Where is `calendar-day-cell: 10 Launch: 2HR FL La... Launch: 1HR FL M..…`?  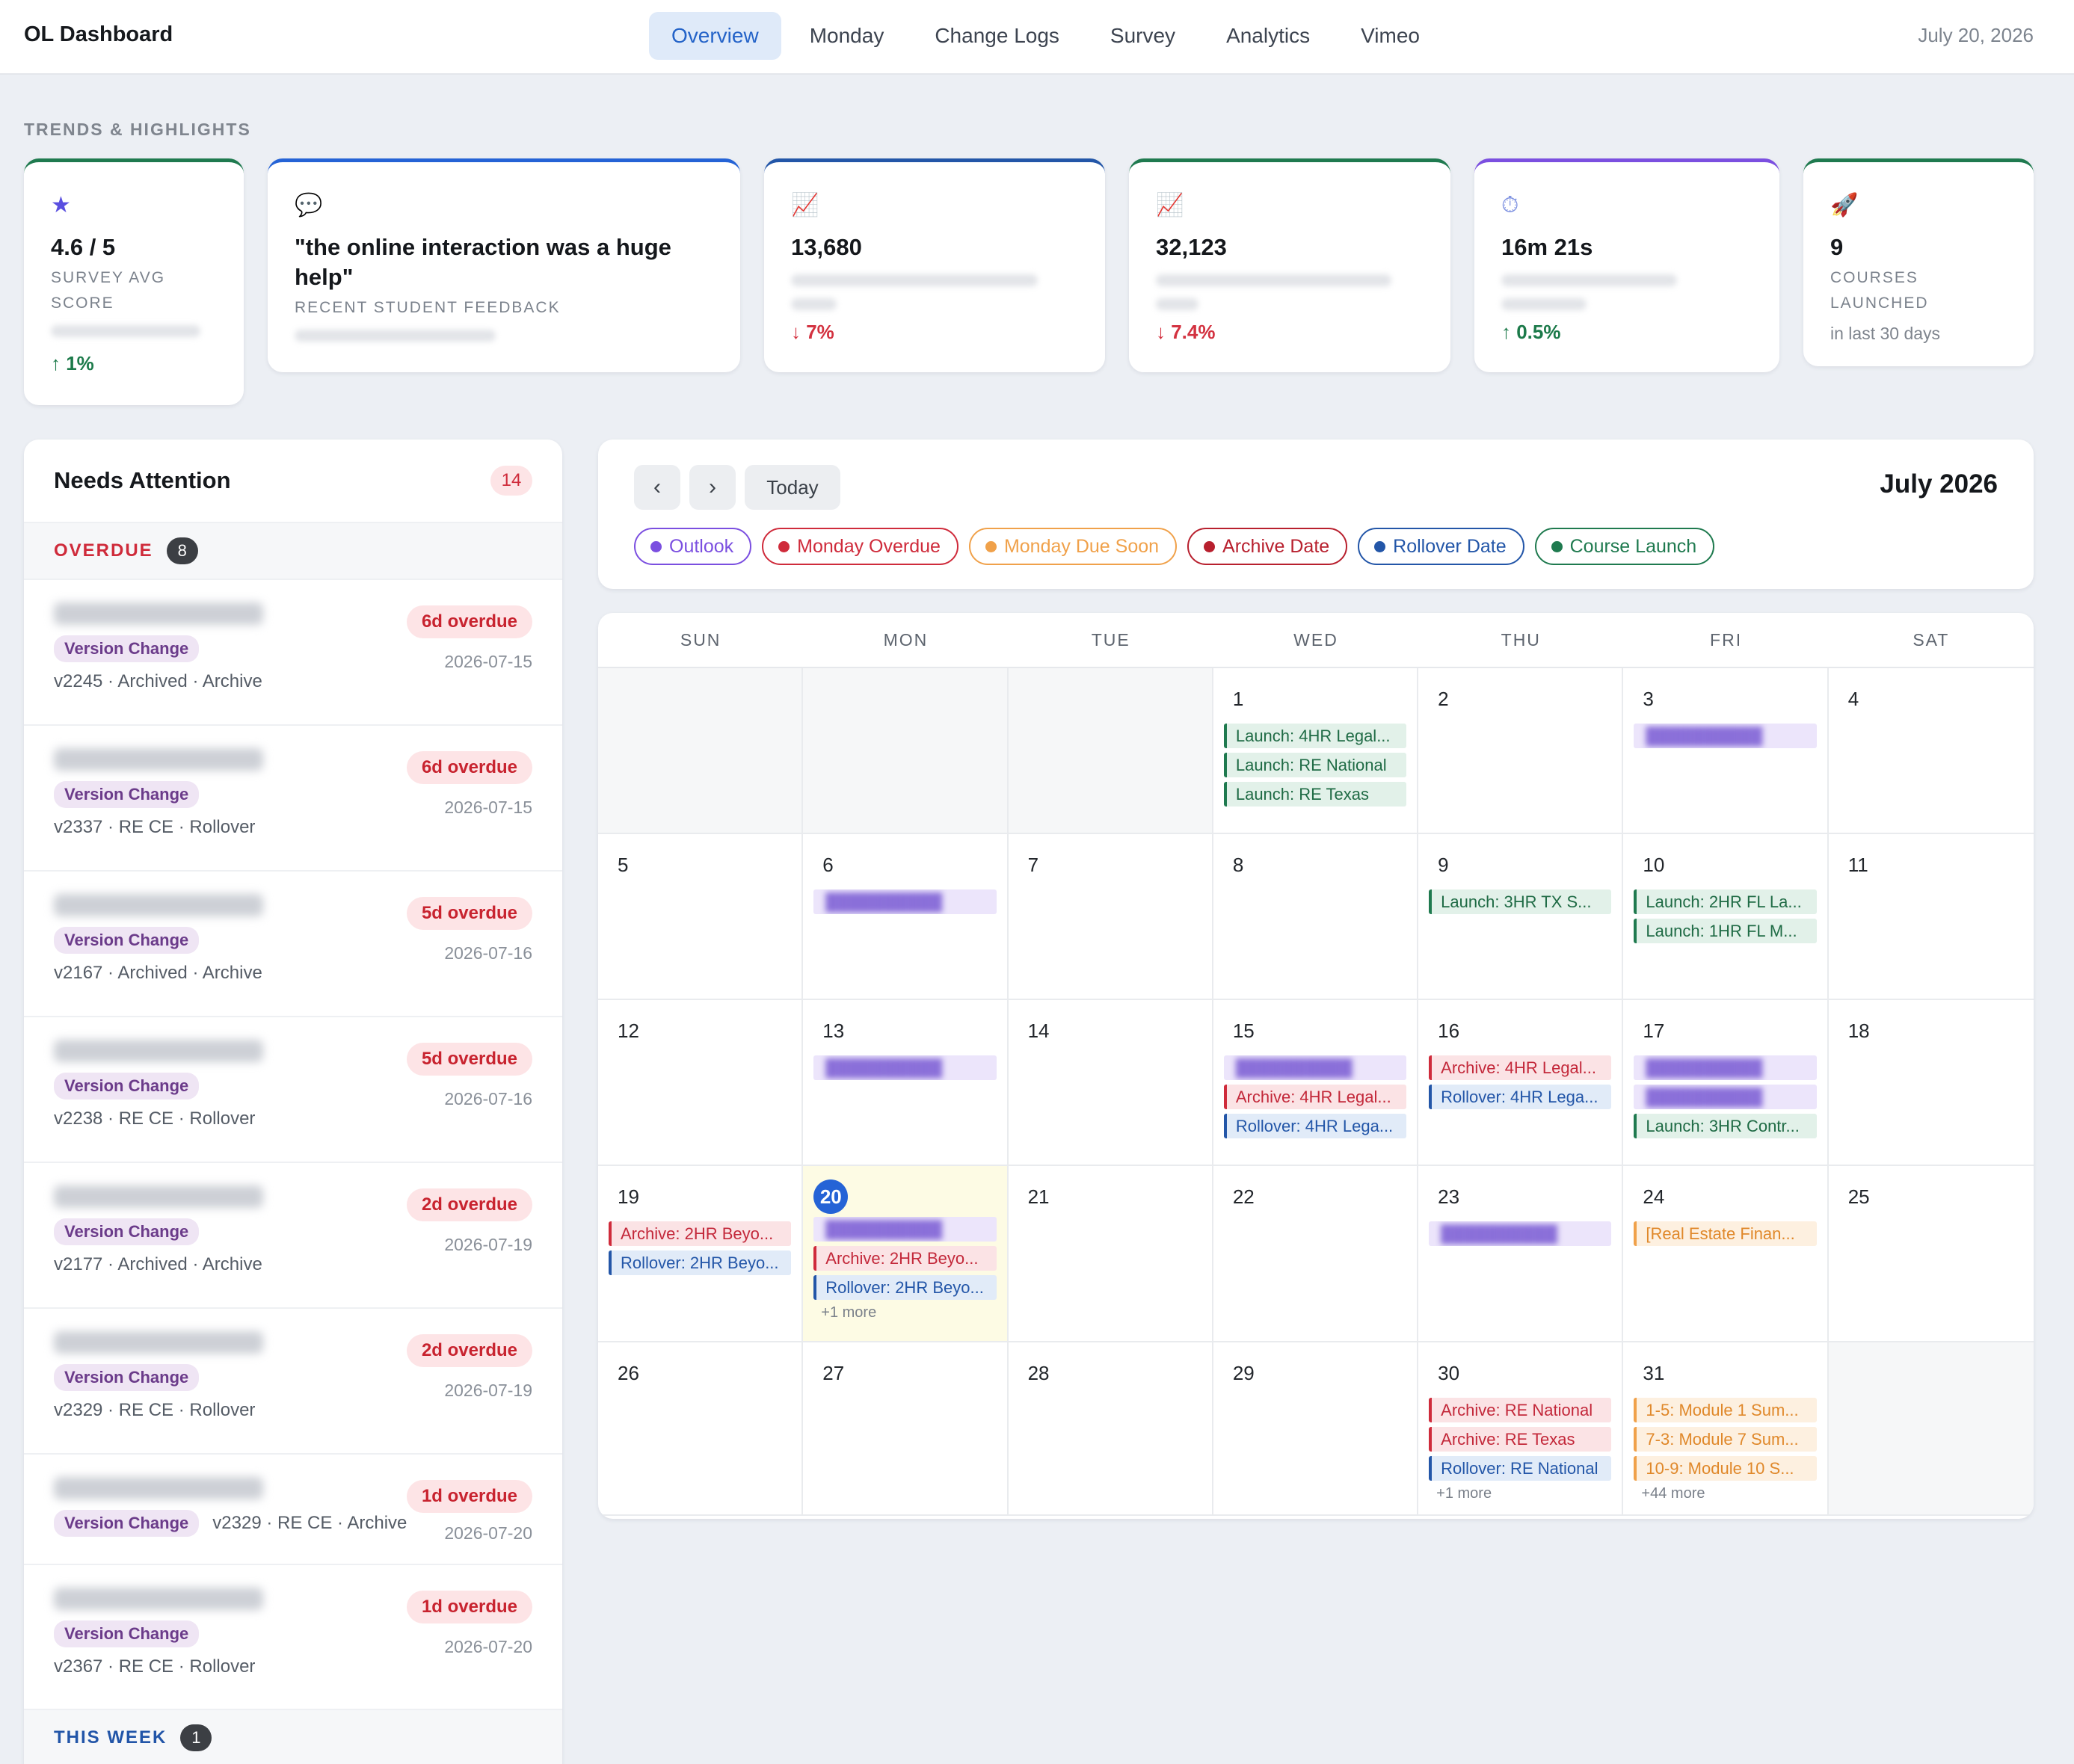
calendar-day-cell: 10 Launch: 2HR FL La... Launch: 1HR FL M..… is located at coordinates (1726, 917).